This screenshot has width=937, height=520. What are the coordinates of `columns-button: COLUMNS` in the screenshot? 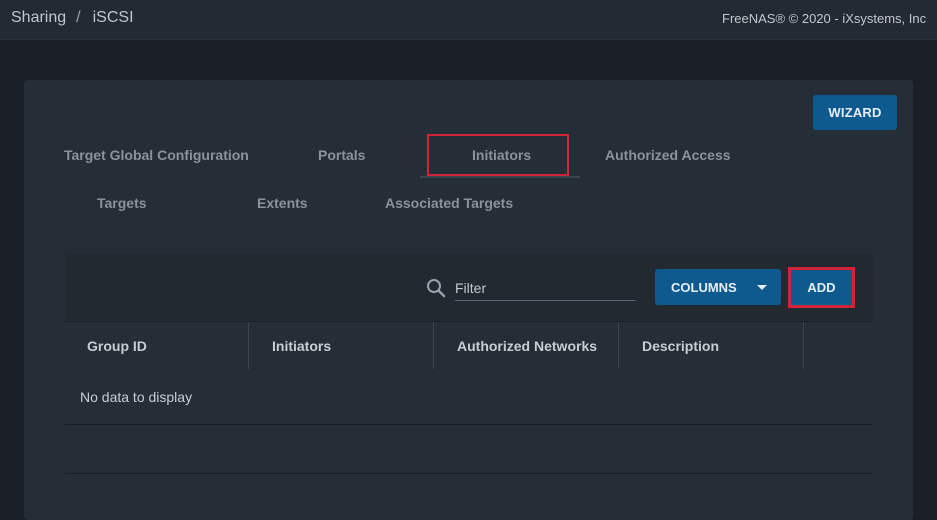 It's located at (718, 287).